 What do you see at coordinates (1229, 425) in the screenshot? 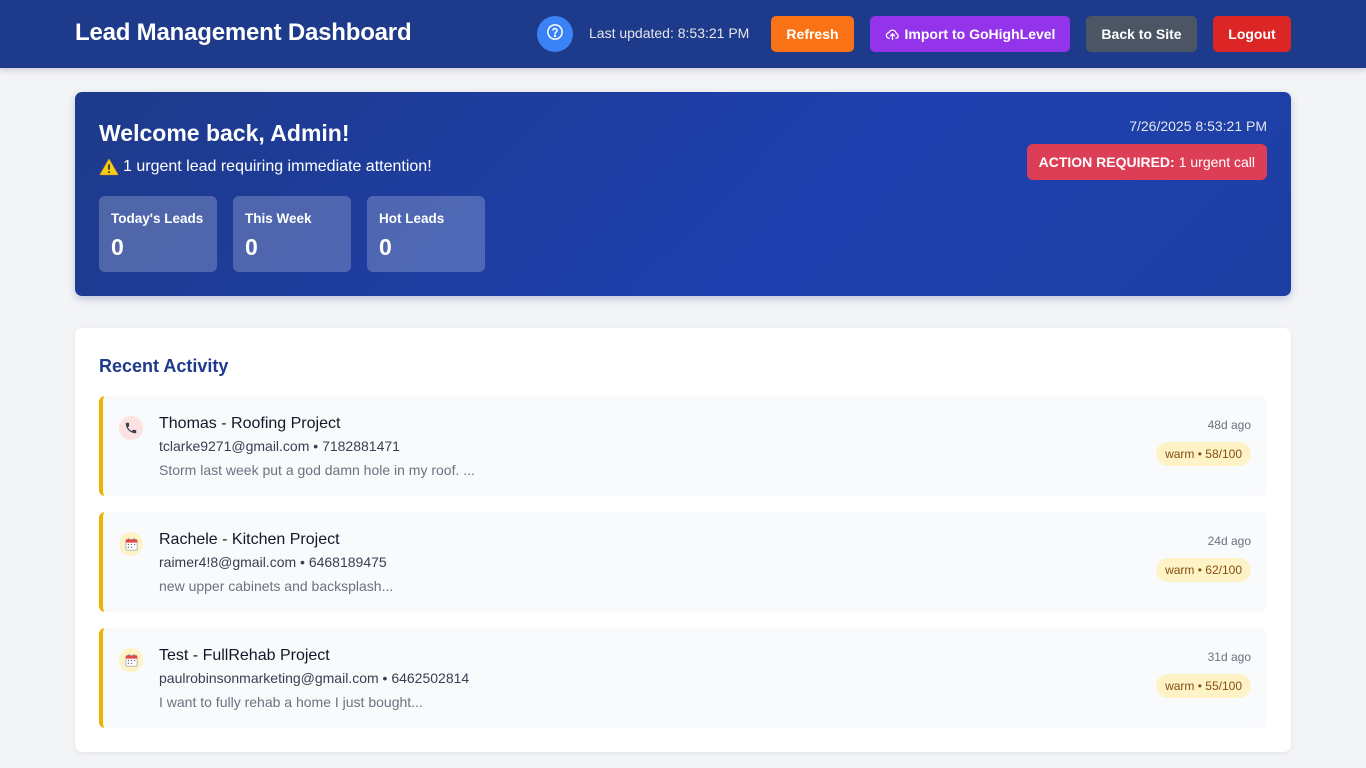
I see `lead-time: 48d ago` at bounding box center [1229, 425].